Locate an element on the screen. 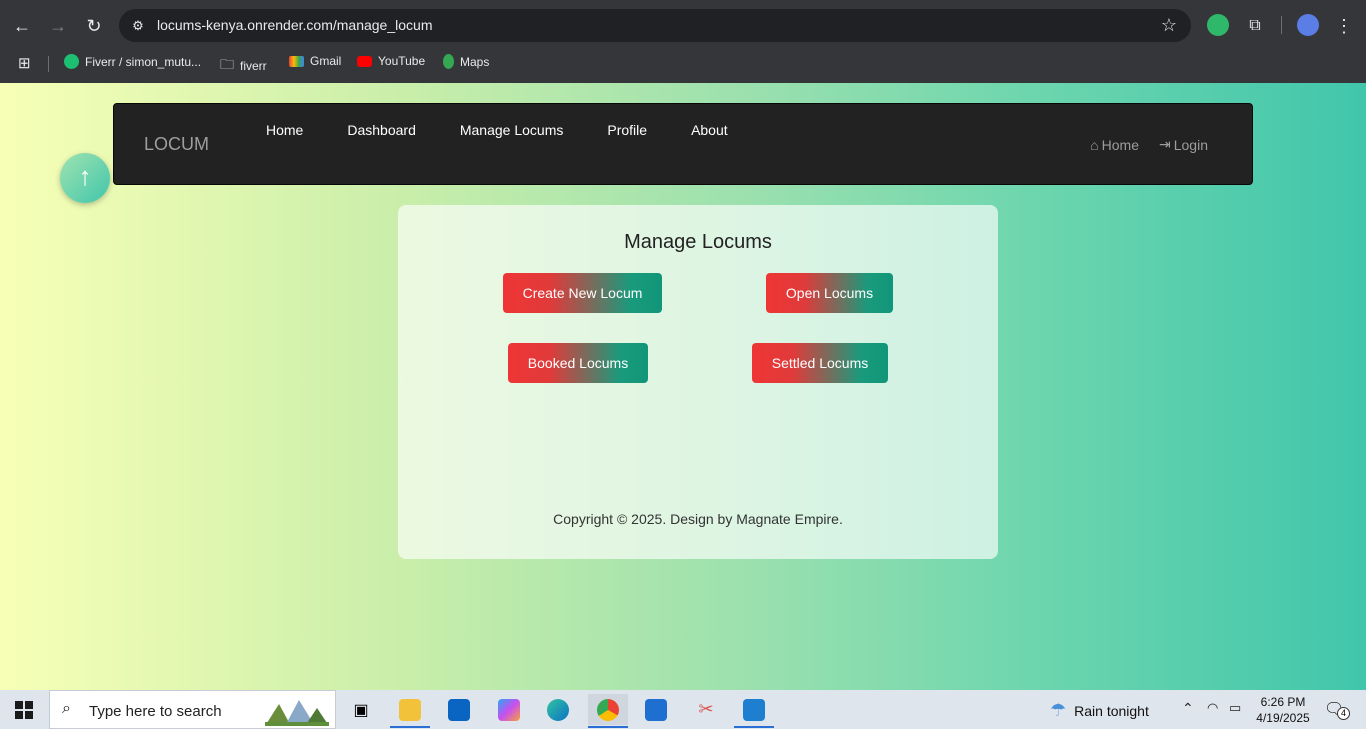  search-highlight-landscape-icon is located at coordinates (297, 713).